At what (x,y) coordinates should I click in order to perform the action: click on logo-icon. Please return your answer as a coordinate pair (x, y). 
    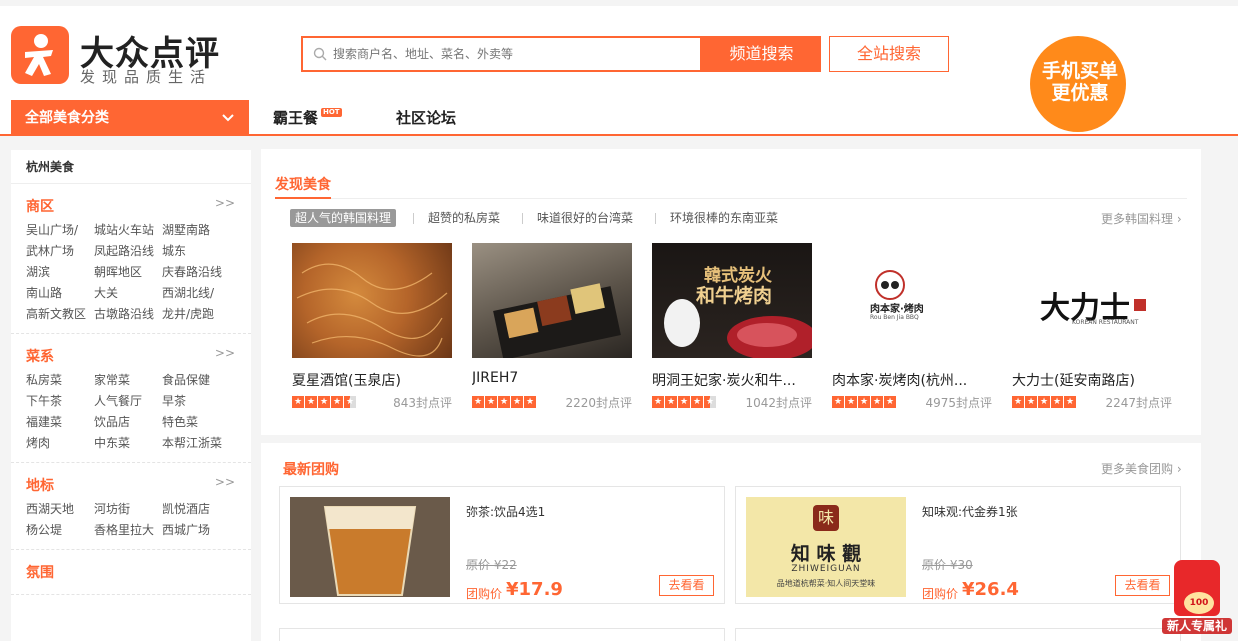
    Looking at the image, I should click on (40, 55).